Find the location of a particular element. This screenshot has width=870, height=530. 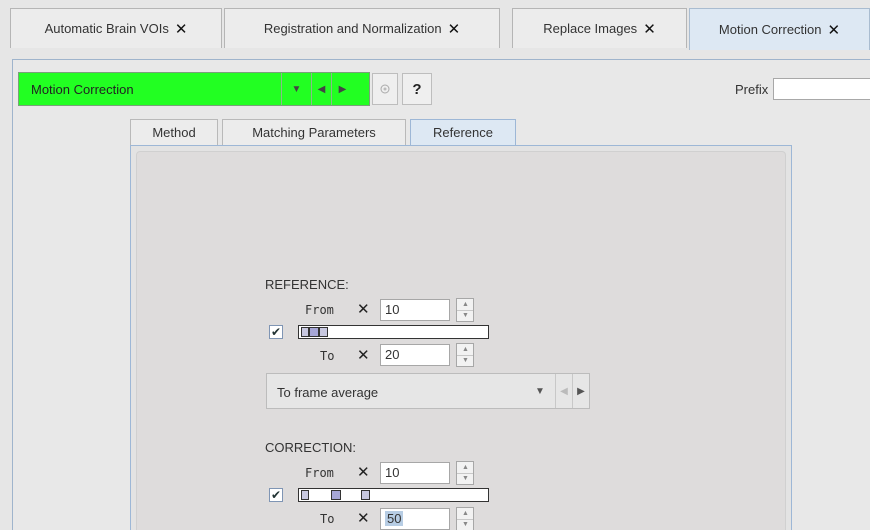

prefix-label: Prefix is located at coordinates (752, 89).